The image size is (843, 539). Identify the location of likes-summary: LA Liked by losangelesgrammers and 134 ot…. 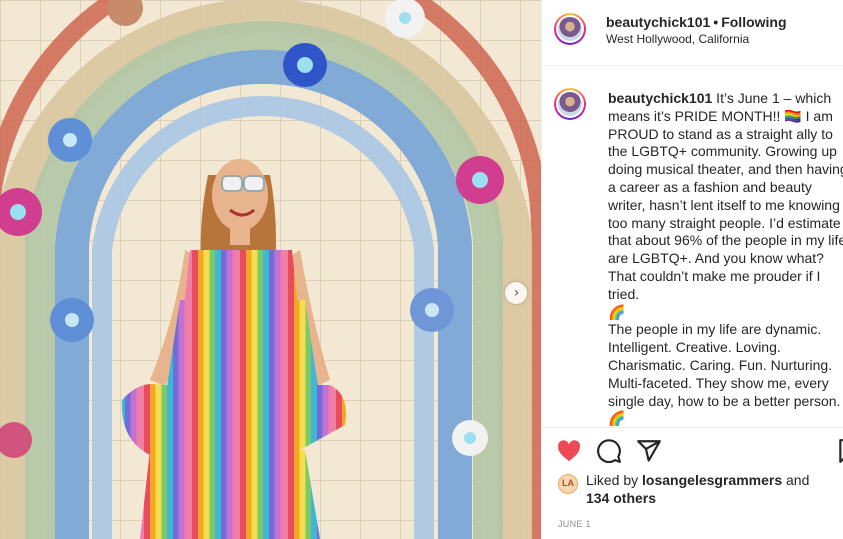
(687, 489).